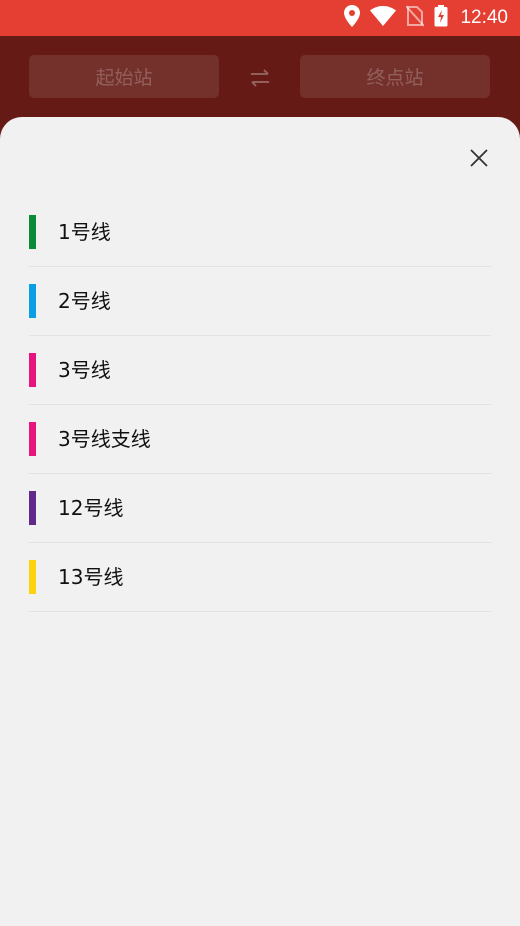 The width and height of the screenshot is (520, 926). I want to click on line-item: 3号线支线, so click(260, 439).